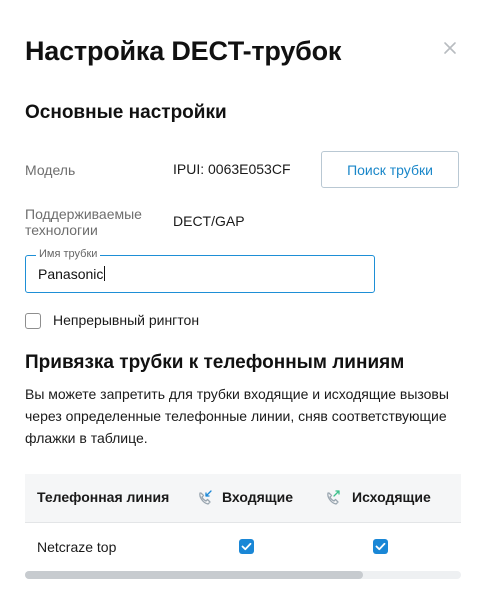 The width and height of the screenshot is (488, 606). Describe the element at coordinates (183, 51) in the screenshot. I see `dialog-title: Настройка DECT-трубок` at that location.